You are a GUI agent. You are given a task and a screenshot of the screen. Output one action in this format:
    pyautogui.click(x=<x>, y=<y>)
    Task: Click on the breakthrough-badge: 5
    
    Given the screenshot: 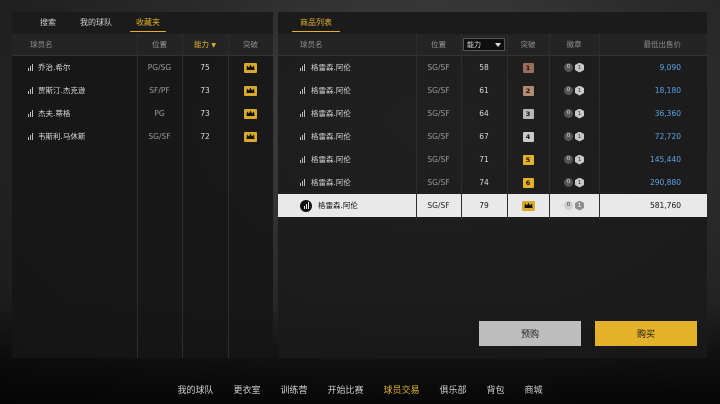 What is the action you would take?
    pyautogui.click(x=528, y=159)
    